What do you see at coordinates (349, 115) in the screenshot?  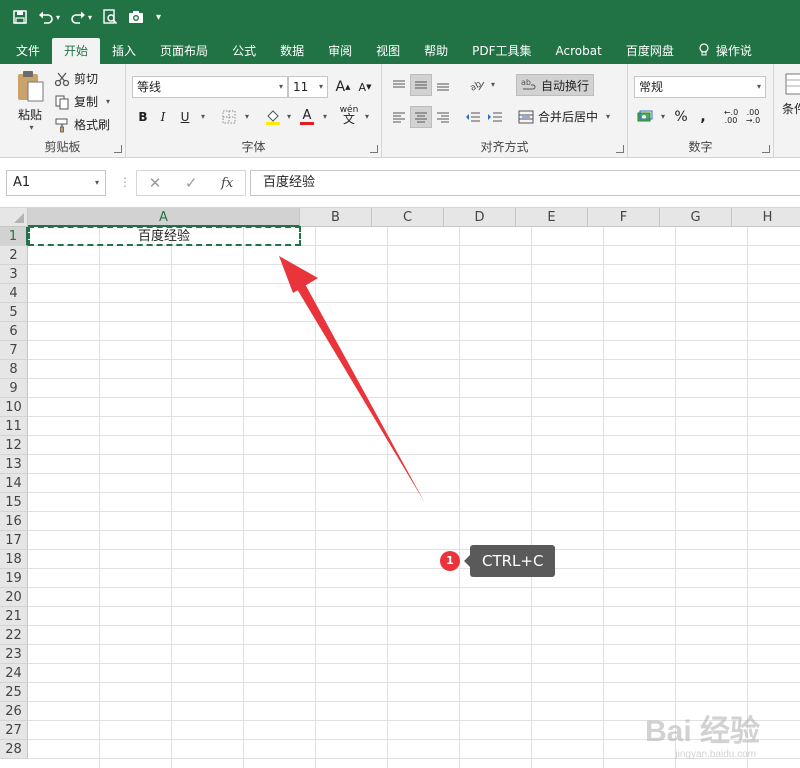 I see `phonetic-button: wén 文` at bounding box center [349, 115].